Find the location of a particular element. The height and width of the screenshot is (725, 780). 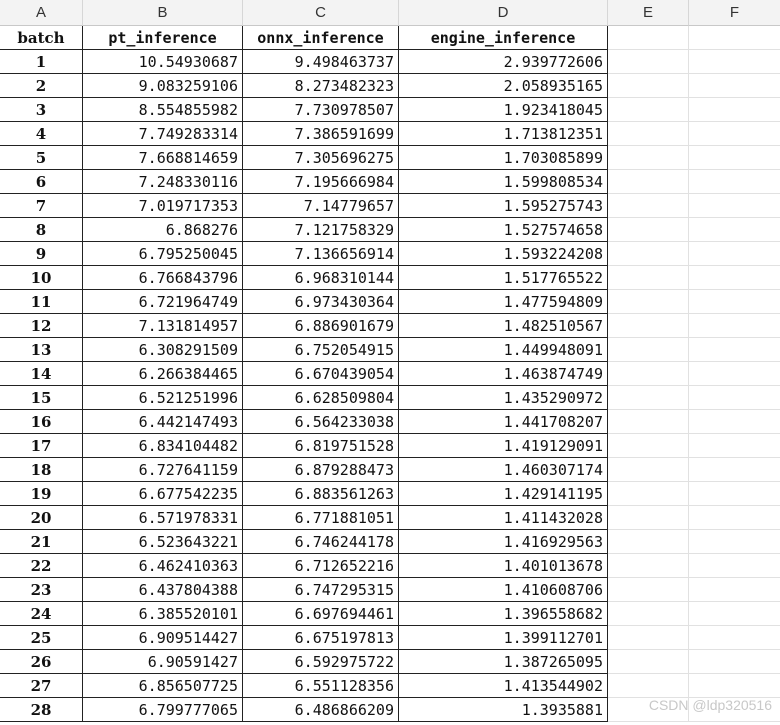

column-header-e: E is located at coordinates (648, 13).